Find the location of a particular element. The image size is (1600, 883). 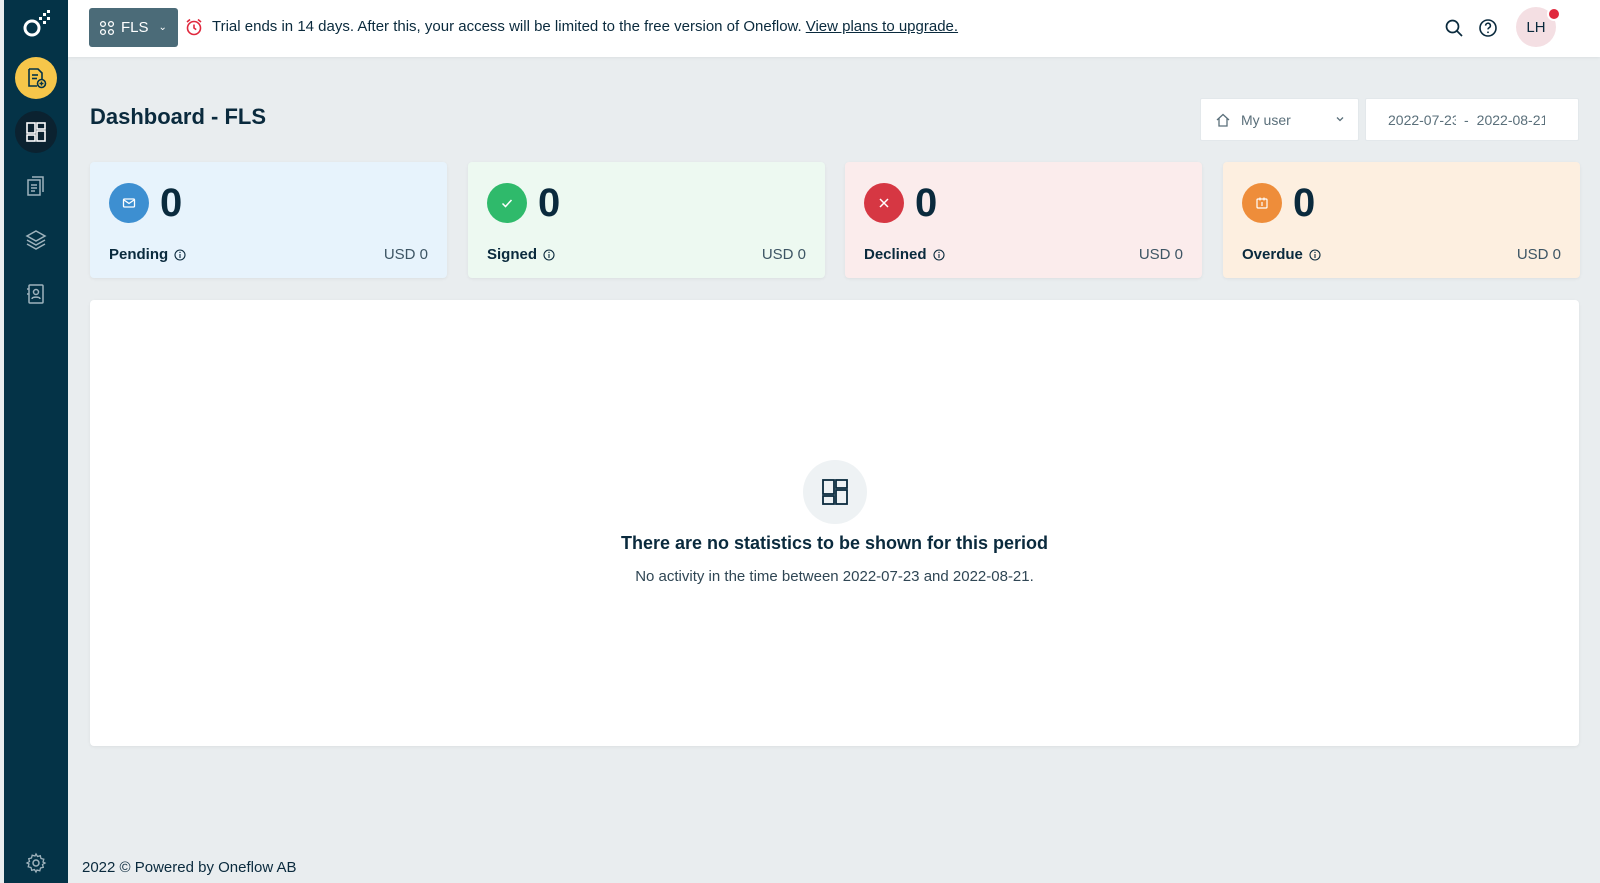

sidebar-item-dashboard is located at coordinates (36, 132).